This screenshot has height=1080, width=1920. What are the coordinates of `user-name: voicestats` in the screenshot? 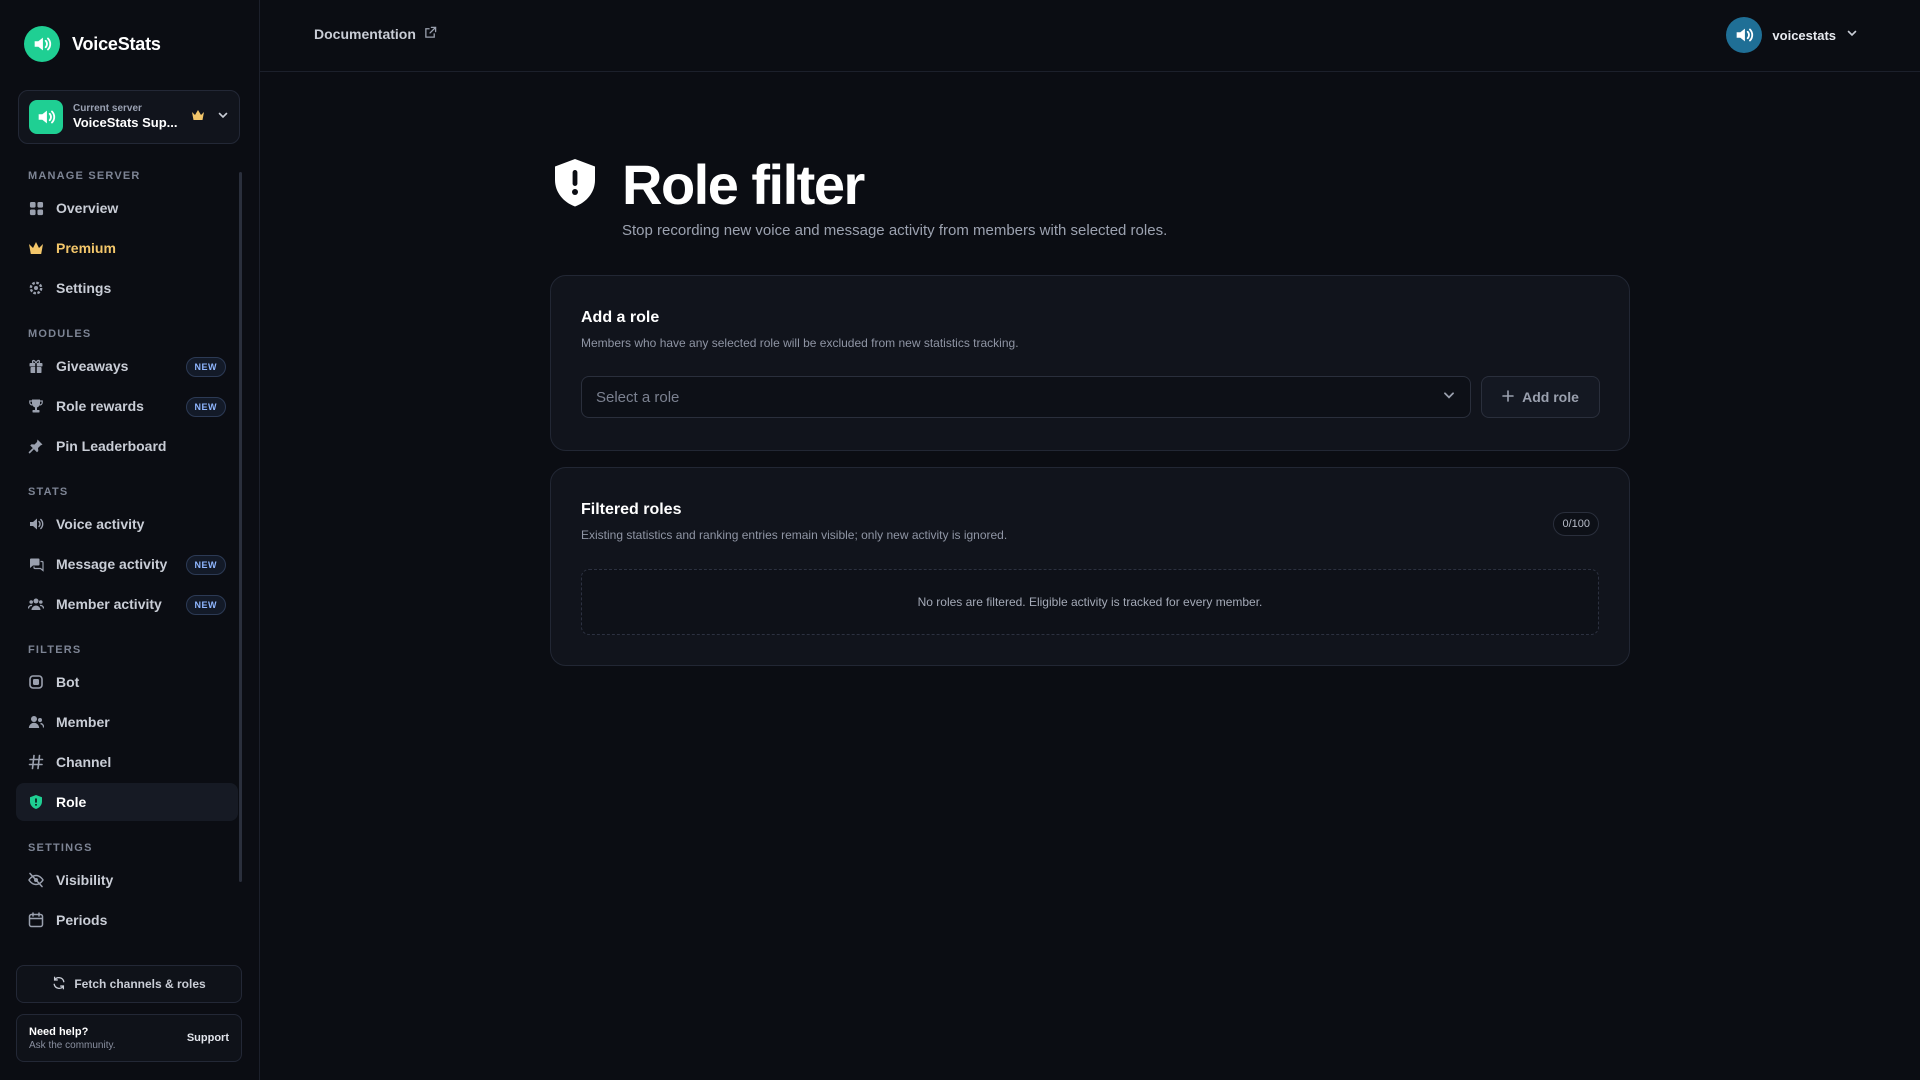 It's located at (1804, 35).